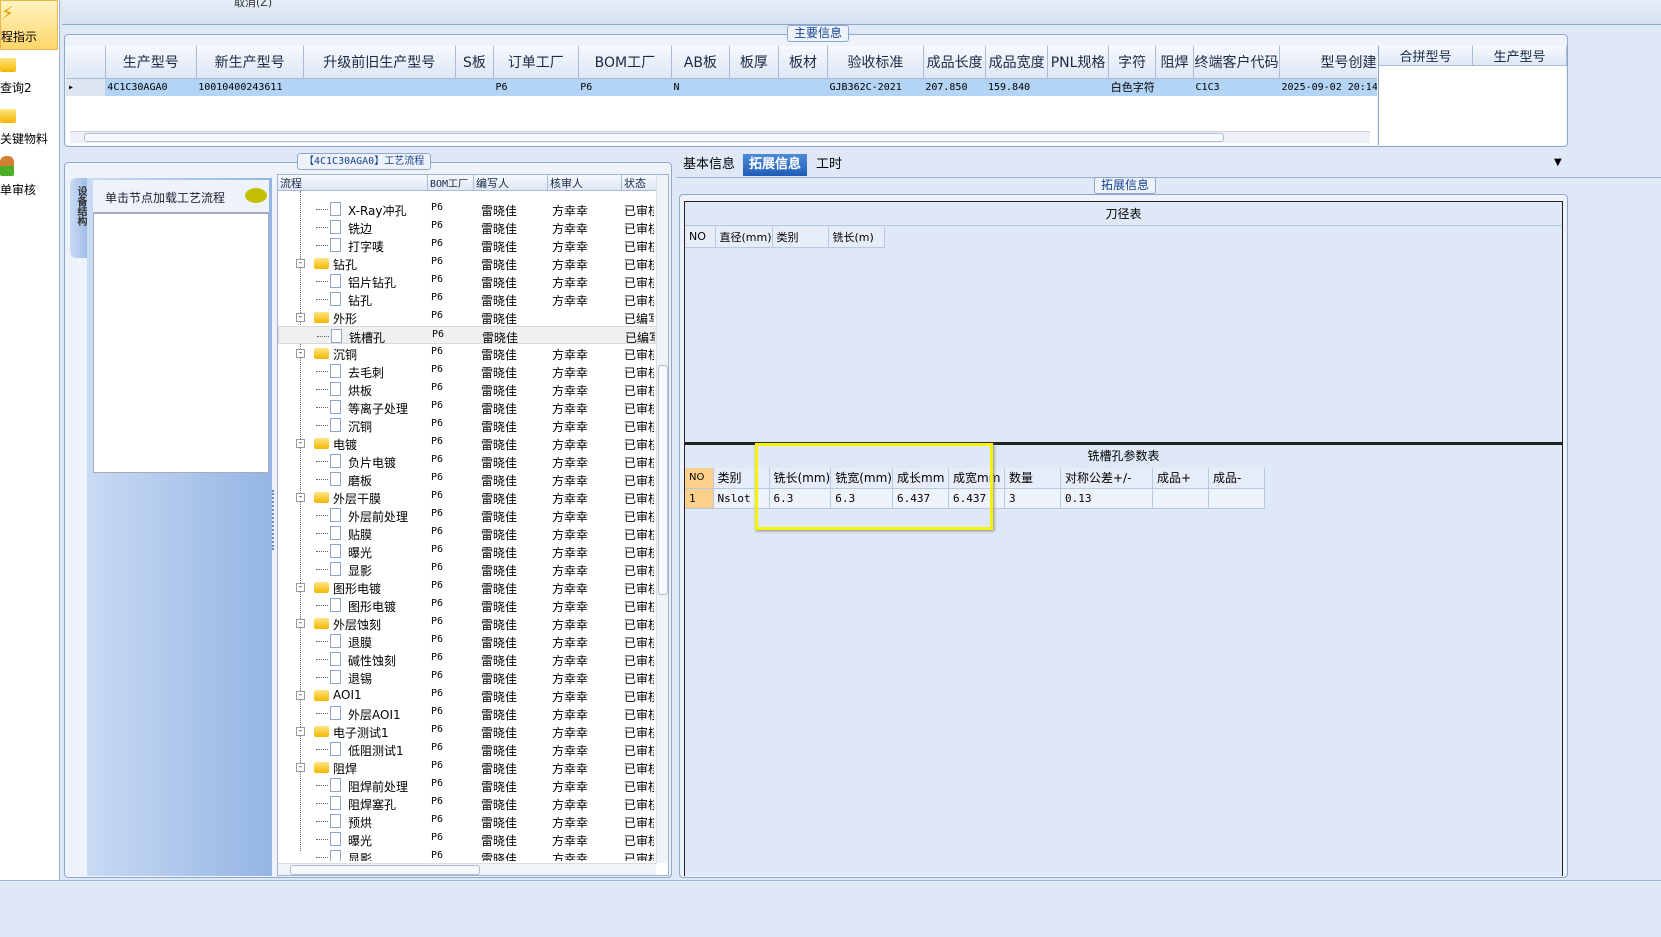  What do you see at coordinates (536, 62) in the screenshot?
I see `column-header: 订单工厂` at bounding box center [536, 62].